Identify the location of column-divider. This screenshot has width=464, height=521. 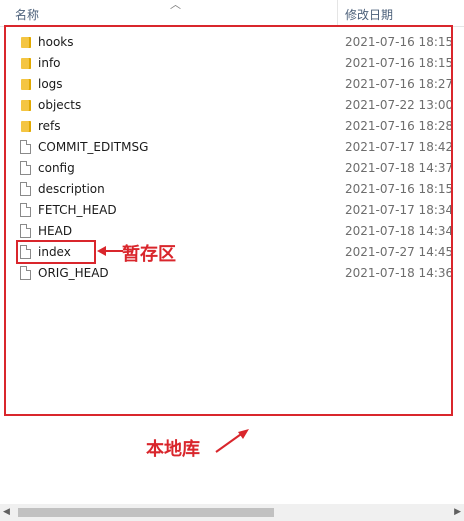
(337, 13).